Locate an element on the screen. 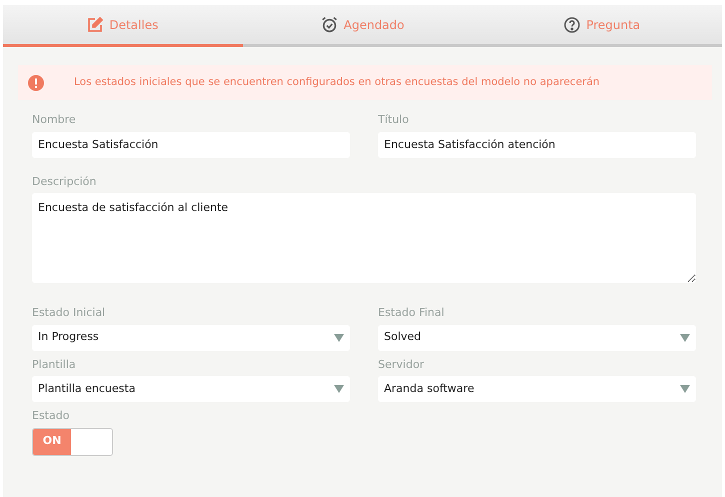  alert-text: Los estados iniciales que se encuentren configurados en otras encuestas del modelo no aparecerán is located at coordinates (337, 82).